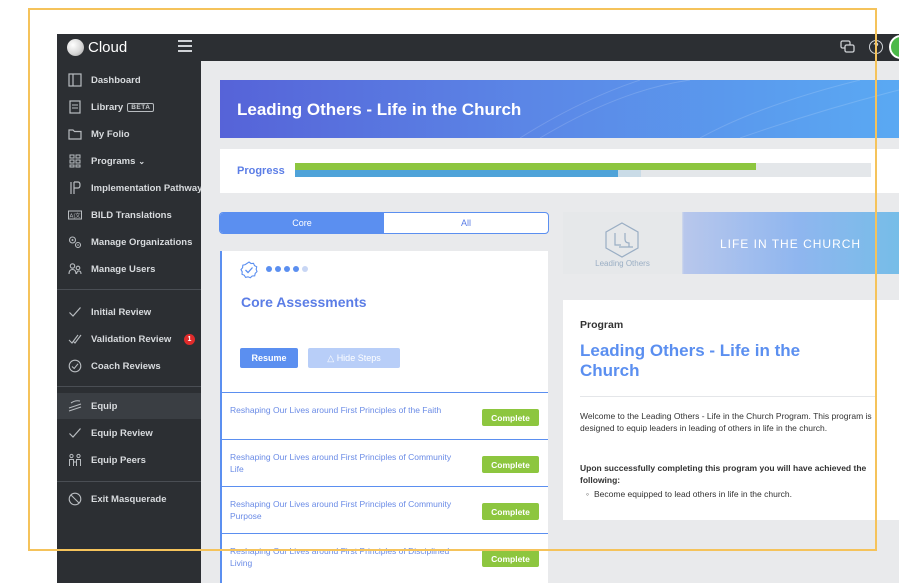 This screenshot has height=583, width=899. What do you see at coordinates (75, 460) in the screenshot?
I see `peers-icon` at bounding box center [75, 460].